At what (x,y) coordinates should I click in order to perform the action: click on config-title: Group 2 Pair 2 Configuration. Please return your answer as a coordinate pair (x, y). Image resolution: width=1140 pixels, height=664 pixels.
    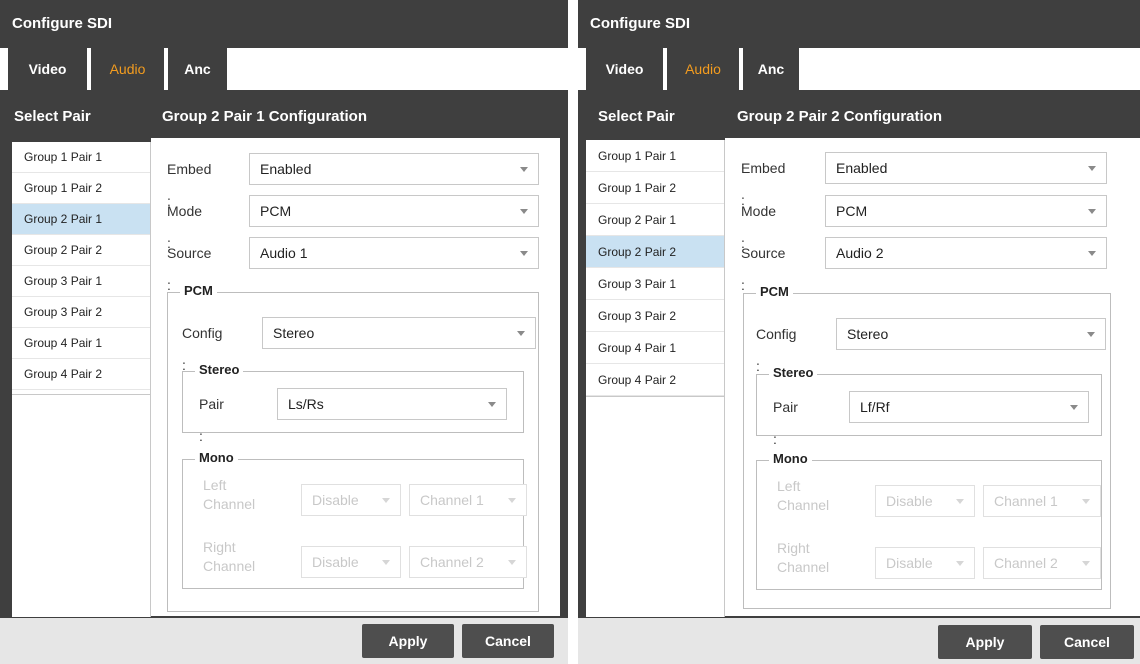
    Looking at the image, I should click on (840, 116).